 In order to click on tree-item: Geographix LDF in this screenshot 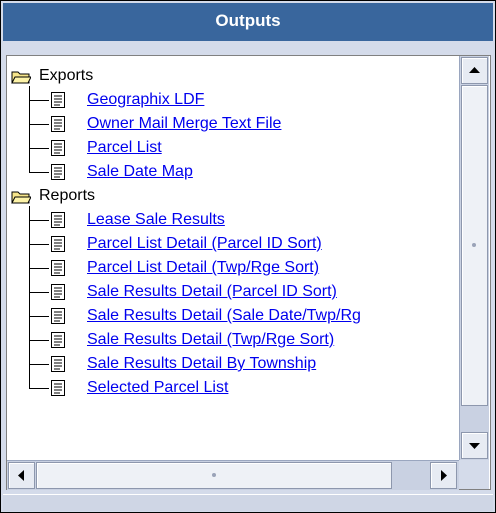, I will do `click(233, 100)`.